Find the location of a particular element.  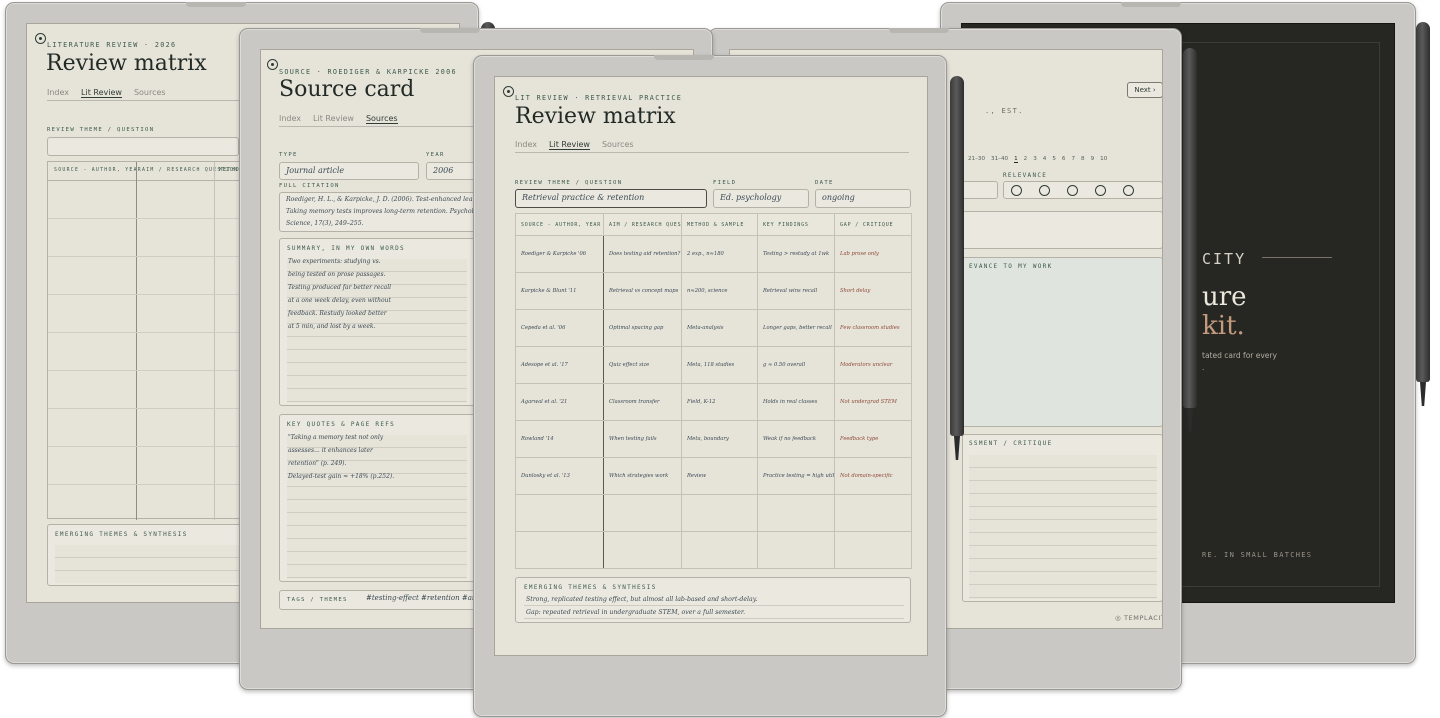

table-cell: Not domain-specific is located at coordinates (873, 476).